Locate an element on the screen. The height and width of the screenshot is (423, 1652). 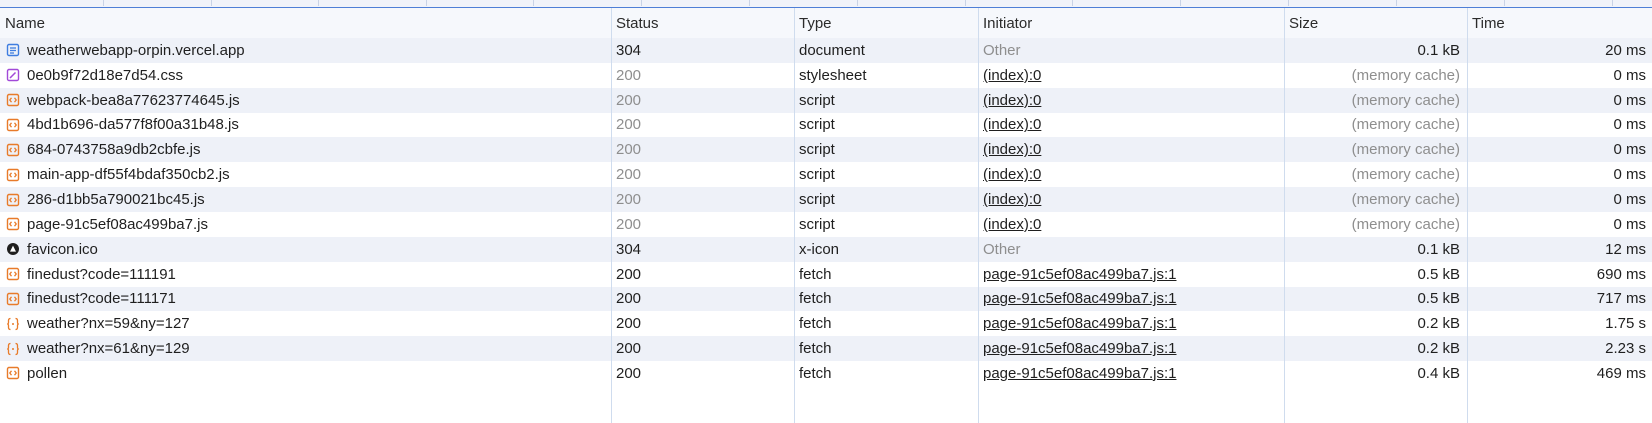
request-name-cell: 4bd1b696-da577f8f00a31b48.js is located at coordinates (305, 125).